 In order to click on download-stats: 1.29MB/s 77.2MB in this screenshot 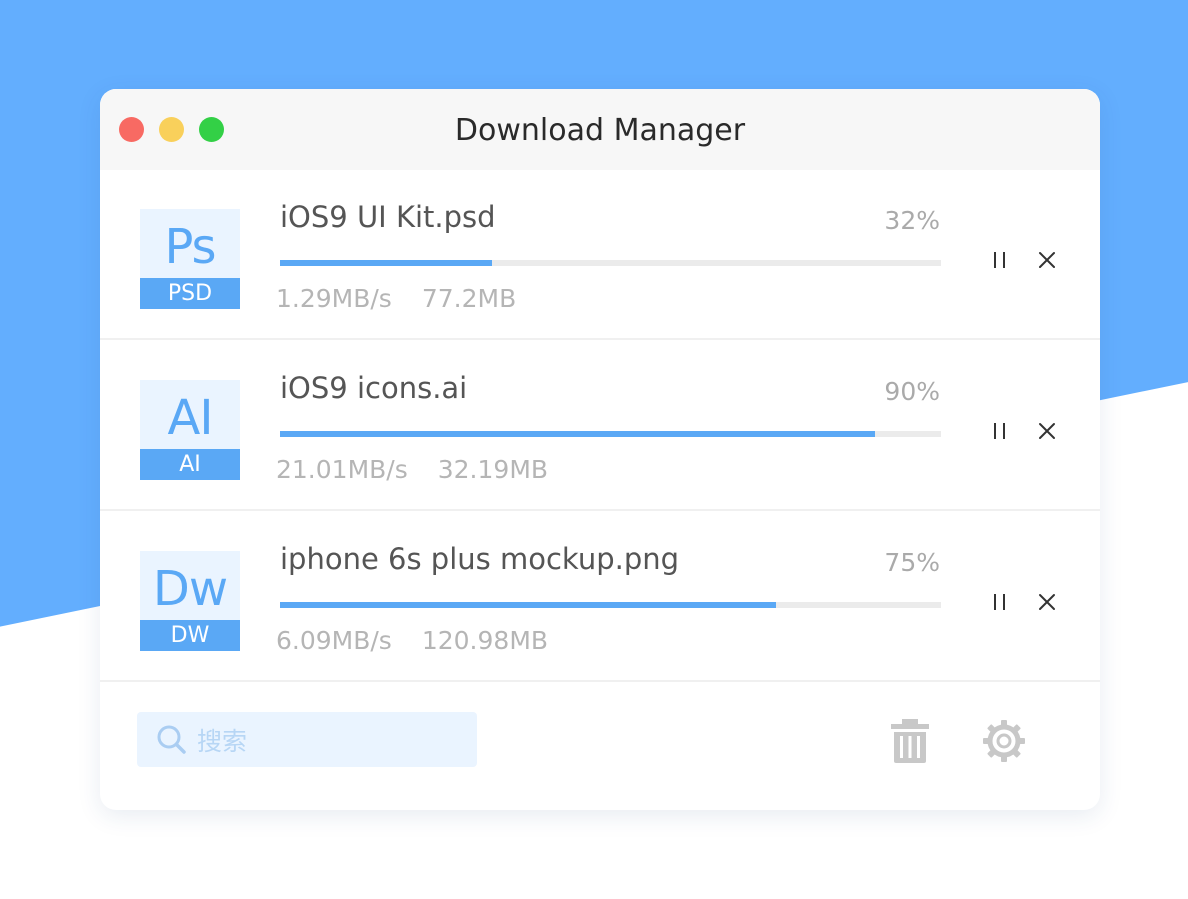, I will do `click(396, 298)`.